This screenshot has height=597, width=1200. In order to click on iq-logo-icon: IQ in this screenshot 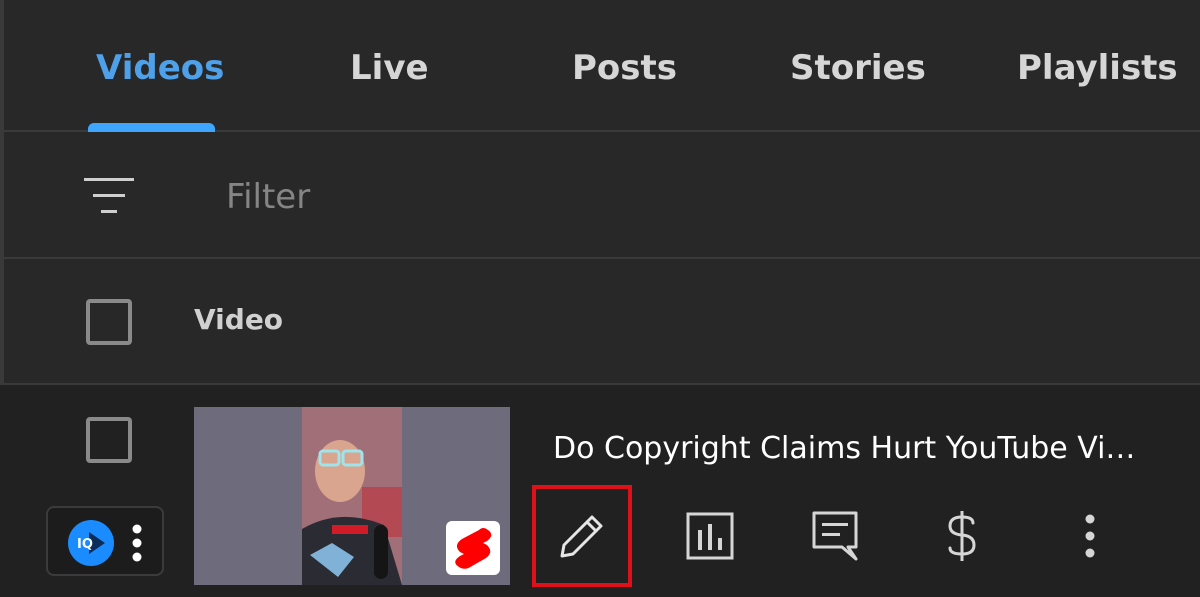, I will do `click(91, 543)`.